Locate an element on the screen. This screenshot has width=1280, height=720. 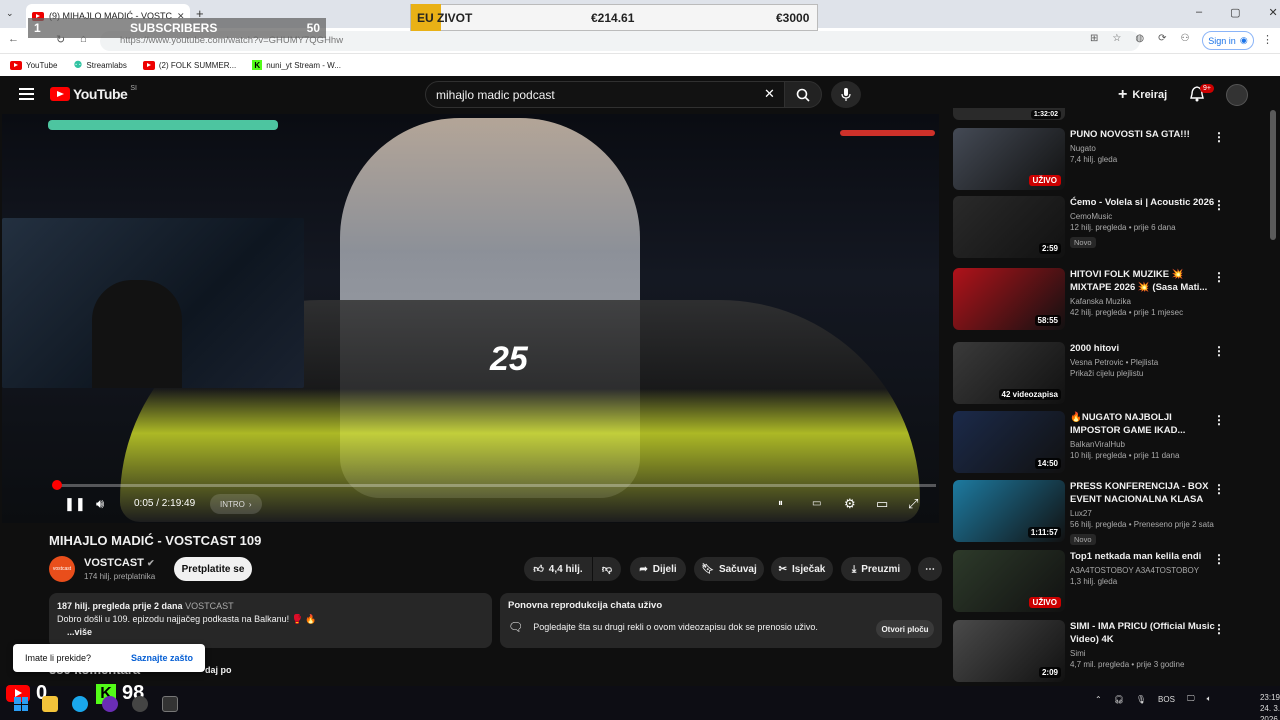
edge-browser-icon is located at coordinates (80, 704).